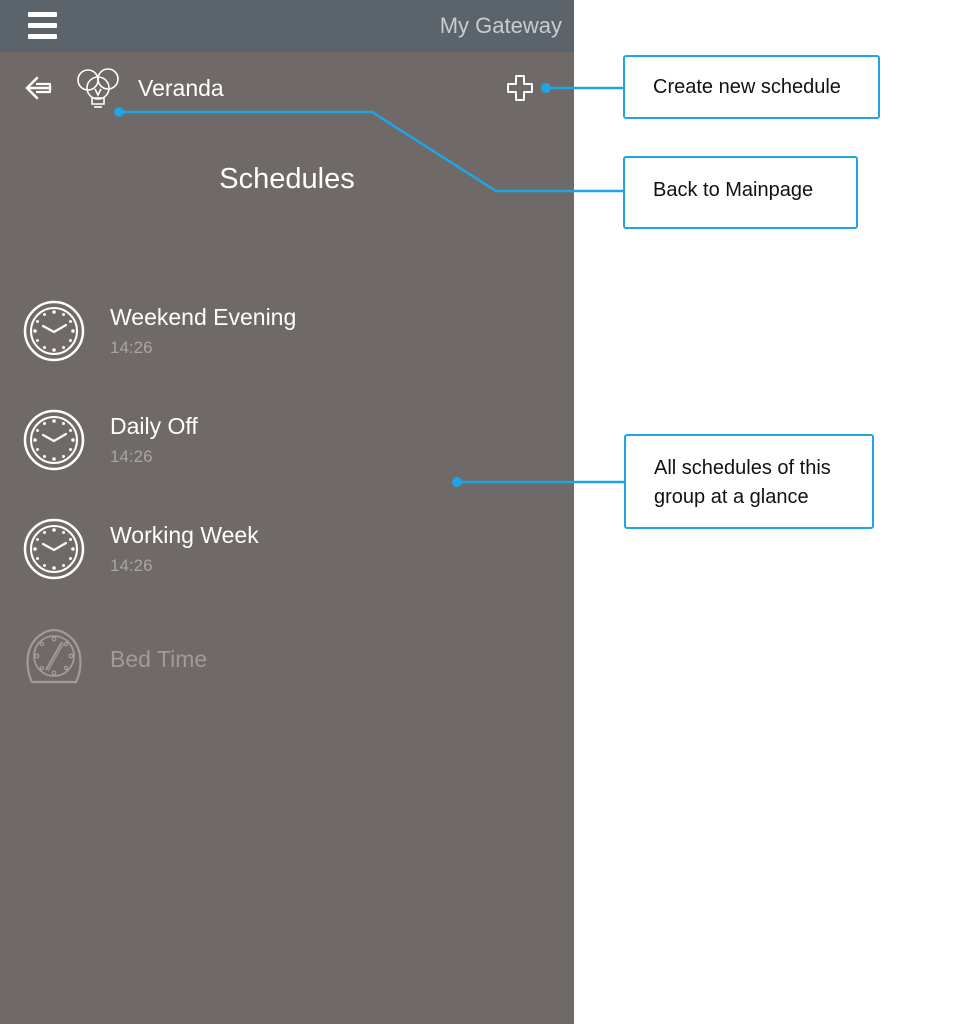  What do you see at coordinates (287, 179) in the screenshot?
I see `page-title: Schedules` at bounding box center [287, 179].